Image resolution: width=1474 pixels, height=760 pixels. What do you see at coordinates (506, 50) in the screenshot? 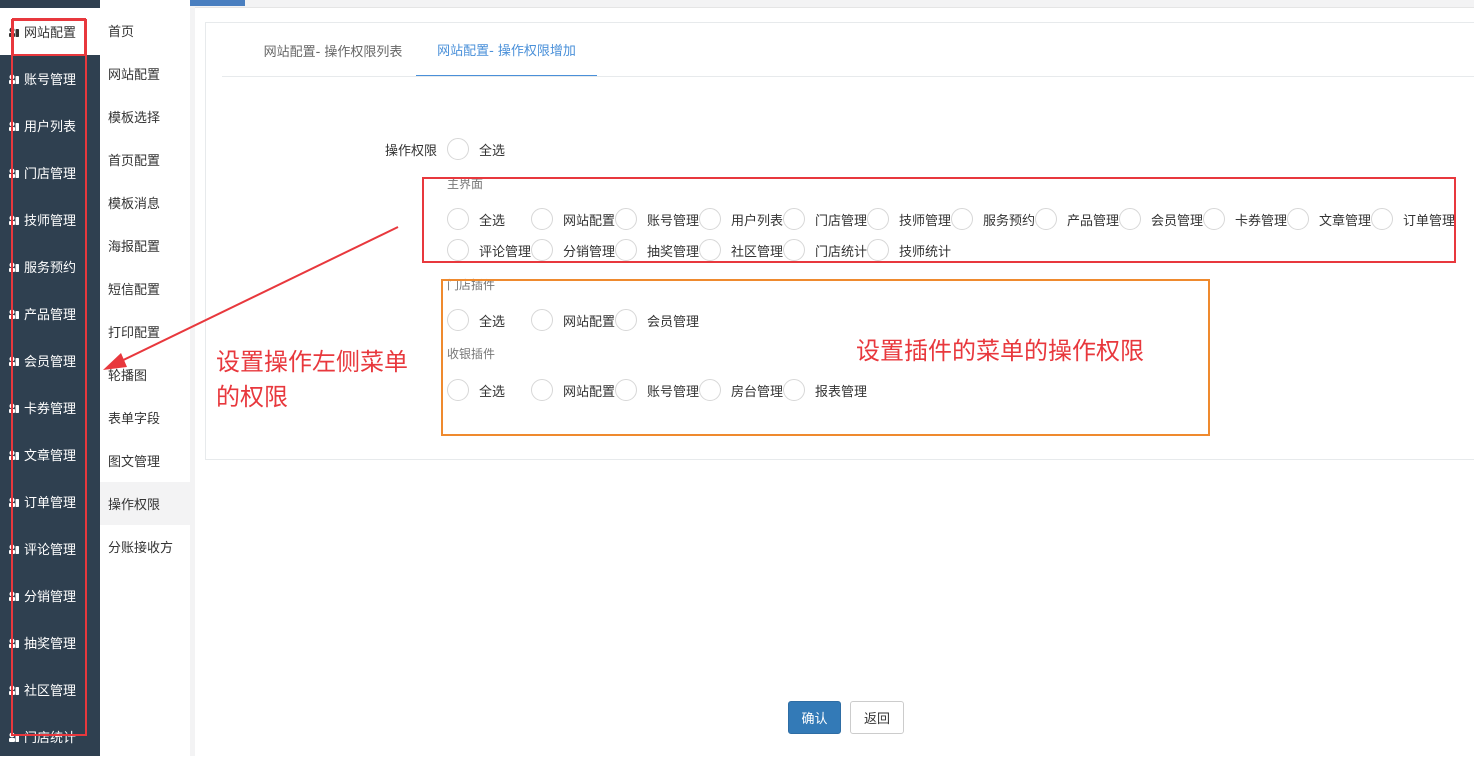
I see `tab-permission-add: 网站配置- 操作权限增加` at bounding box center [506, 50].